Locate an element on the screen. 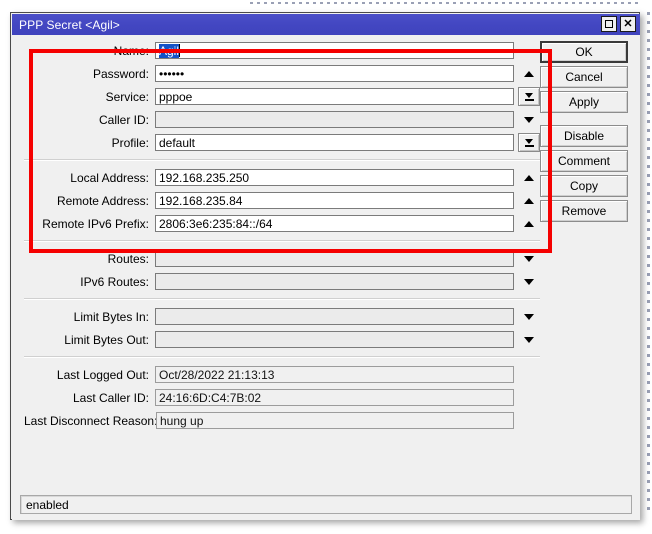  window-titlebar: PPP Secret <Agil> ✕ is located at coordinates (326, 24).